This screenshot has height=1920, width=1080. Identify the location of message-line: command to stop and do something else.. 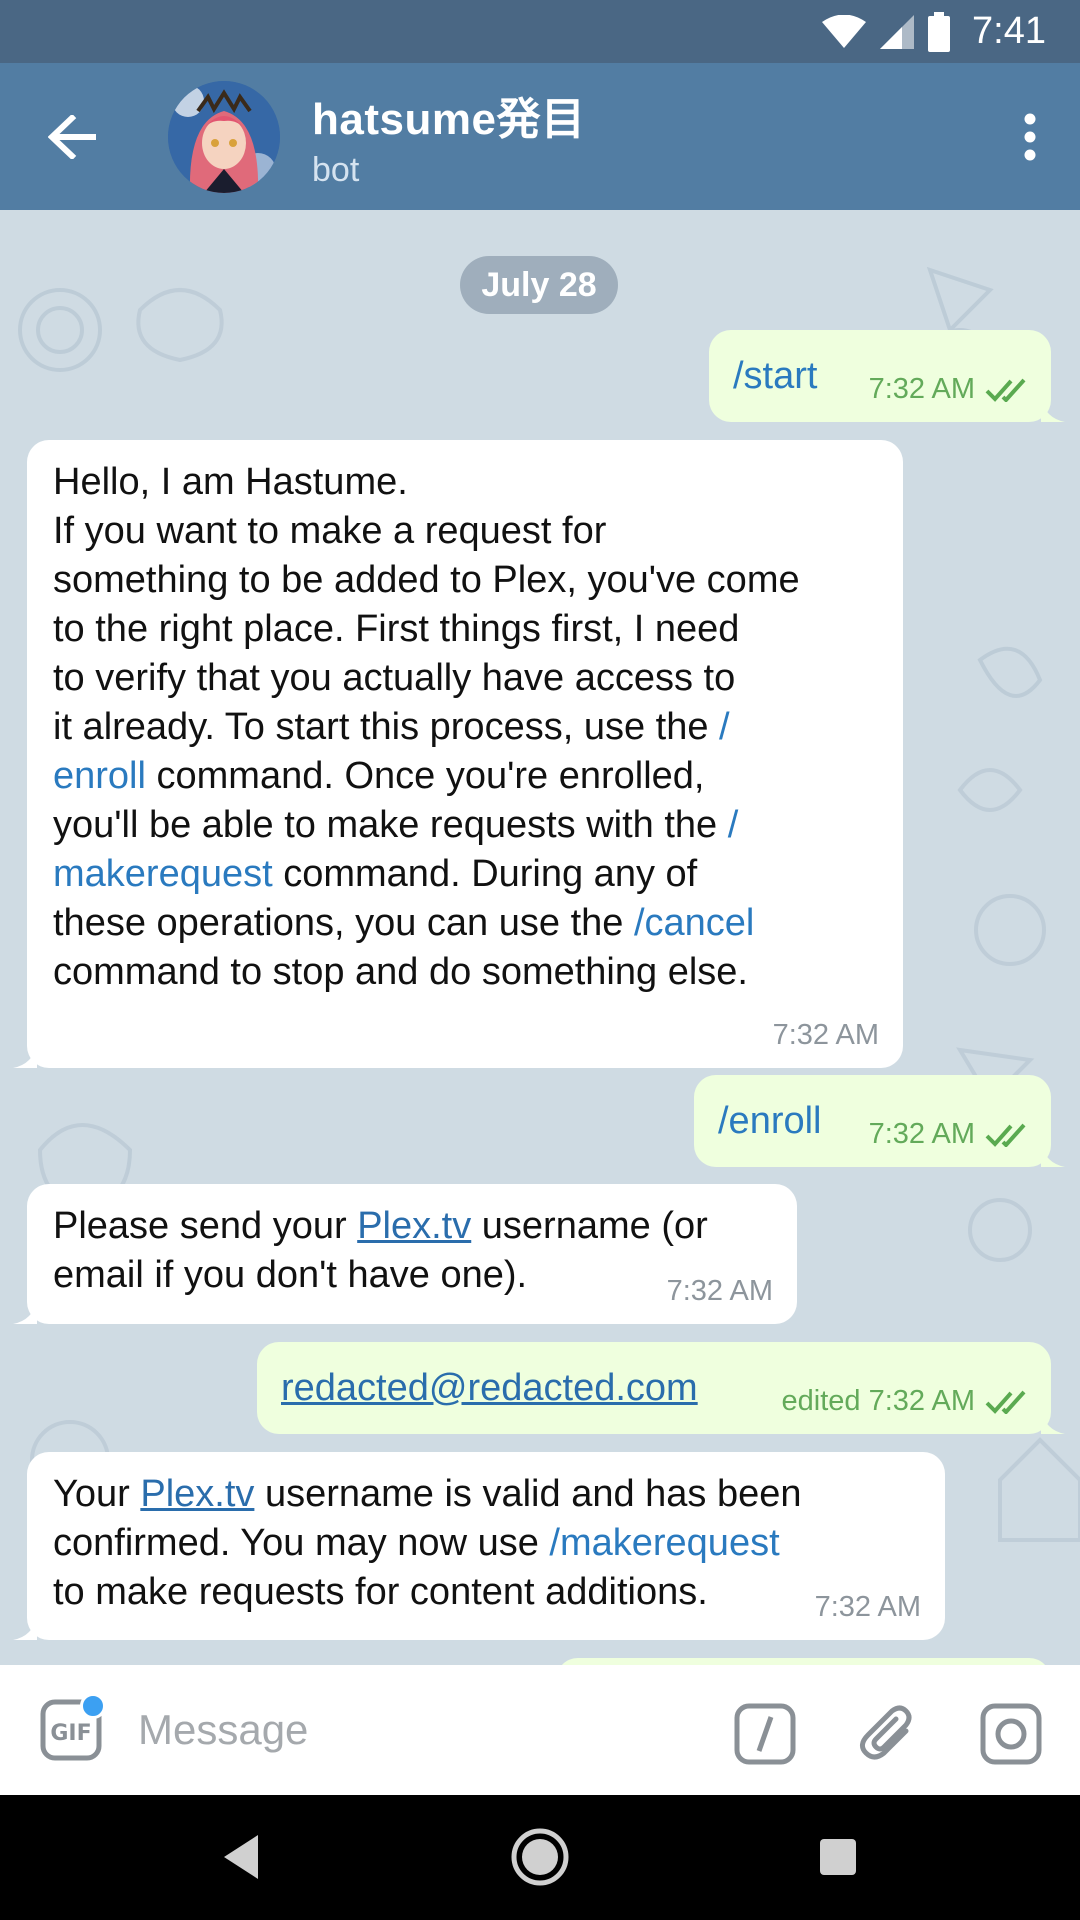
(400, 972).